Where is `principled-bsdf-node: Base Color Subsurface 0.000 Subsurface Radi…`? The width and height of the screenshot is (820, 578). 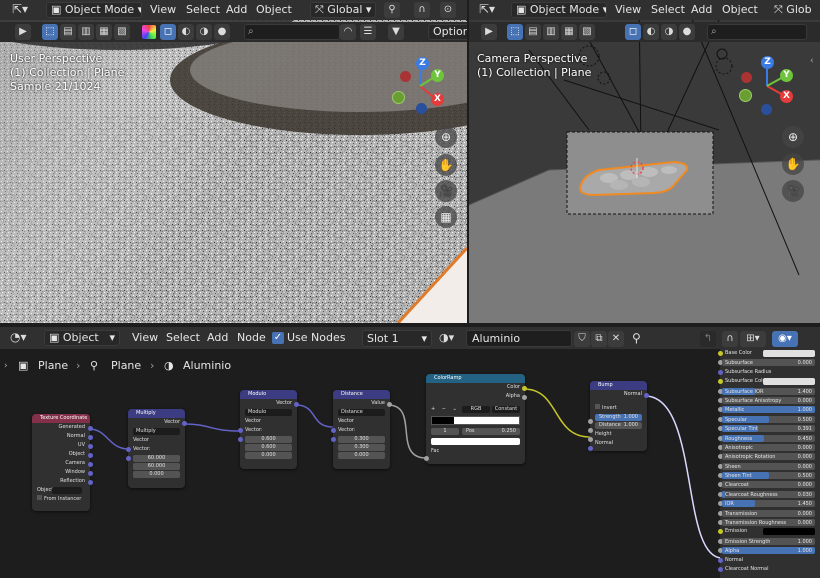 principled-bsdf-node: Base Color Subsurface 0.000 Subsurface Radi… is located at coordinates (769, 462).